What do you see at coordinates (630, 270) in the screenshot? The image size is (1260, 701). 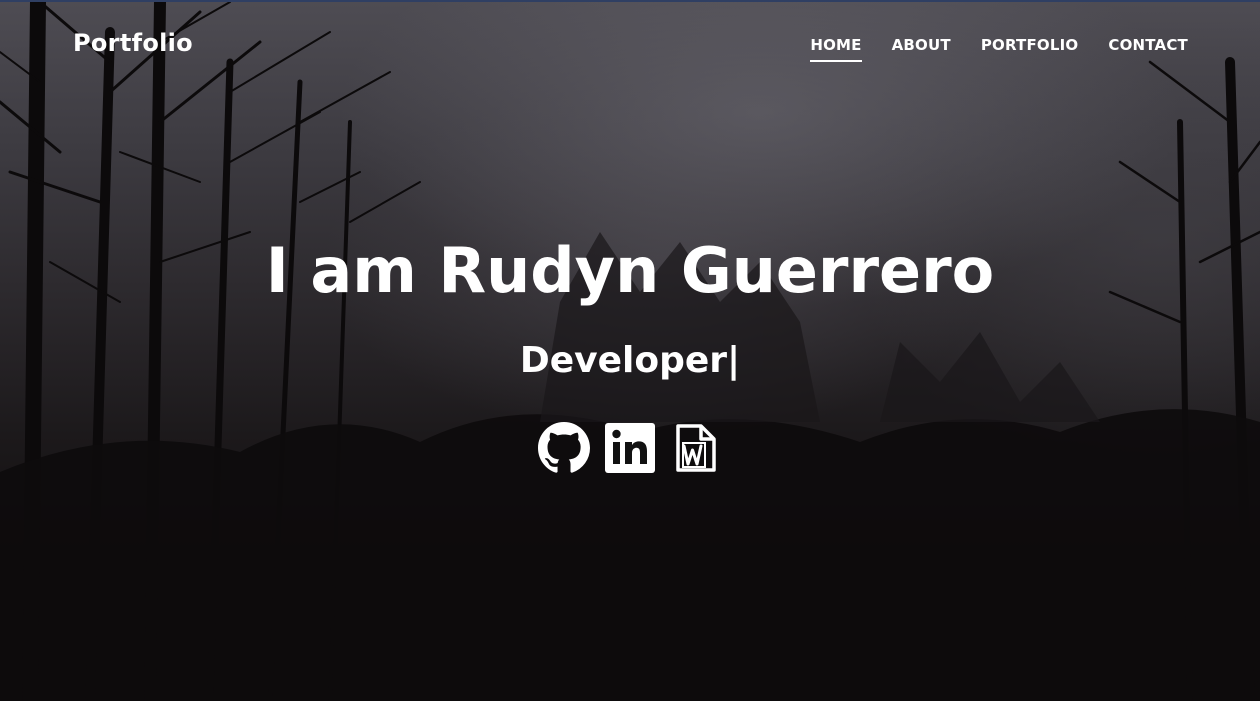 I see `hero-title: I am Rudyn Guerrero` at bounding box center [630, 270].